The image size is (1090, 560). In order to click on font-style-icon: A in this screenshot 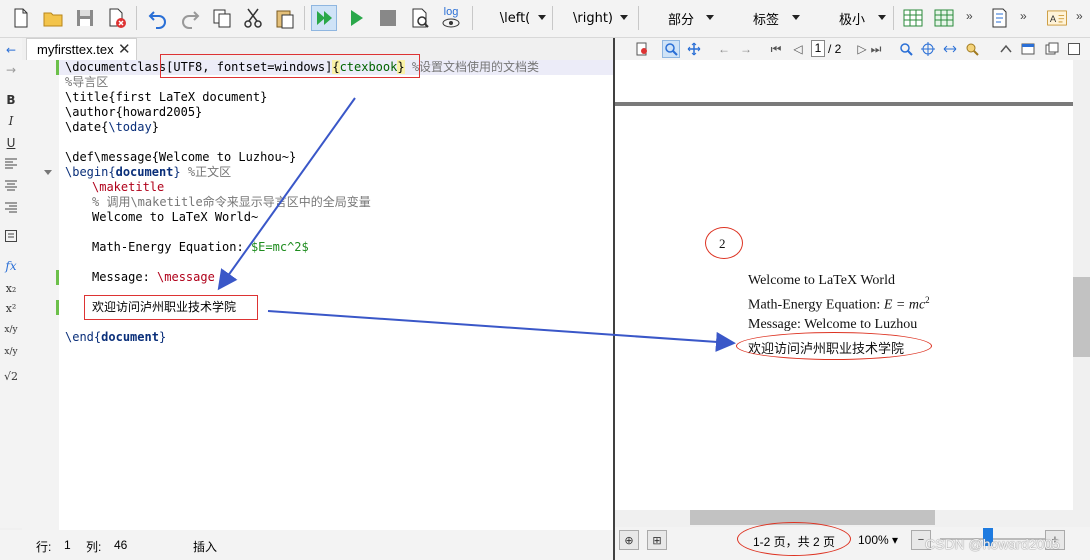, I will do `click(1057, 18)`.